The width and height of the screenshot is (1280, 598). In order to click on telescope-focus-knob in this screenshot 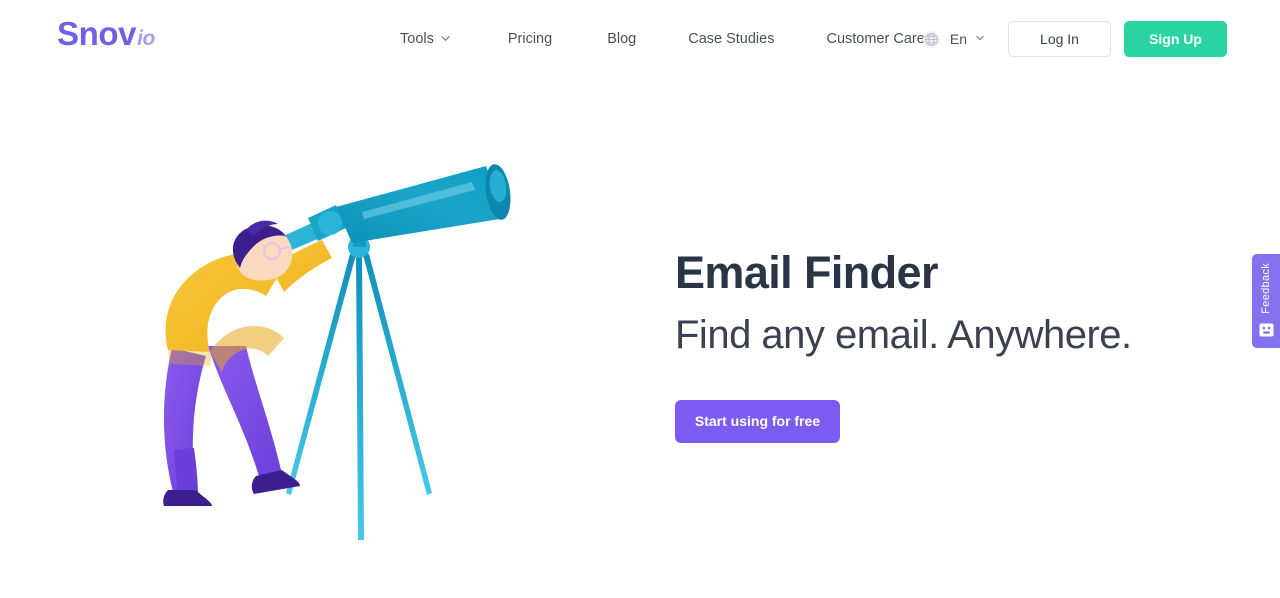, I will do `click(330, 223)`.